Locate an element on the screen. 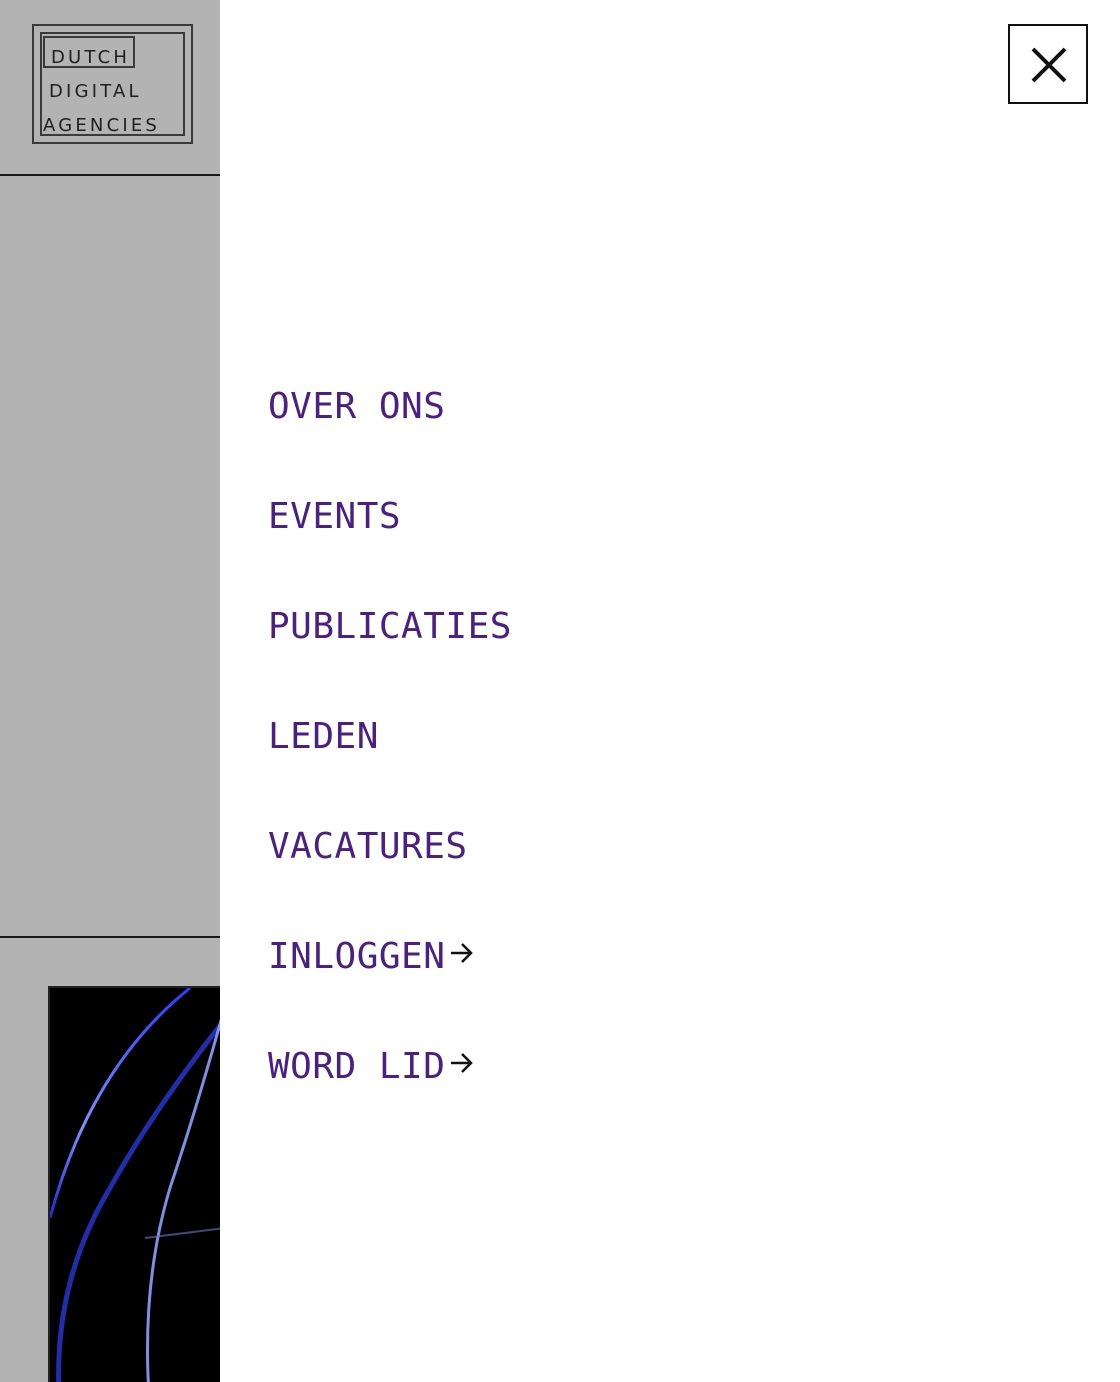  close-icon is located at coordinates (1049, 65).